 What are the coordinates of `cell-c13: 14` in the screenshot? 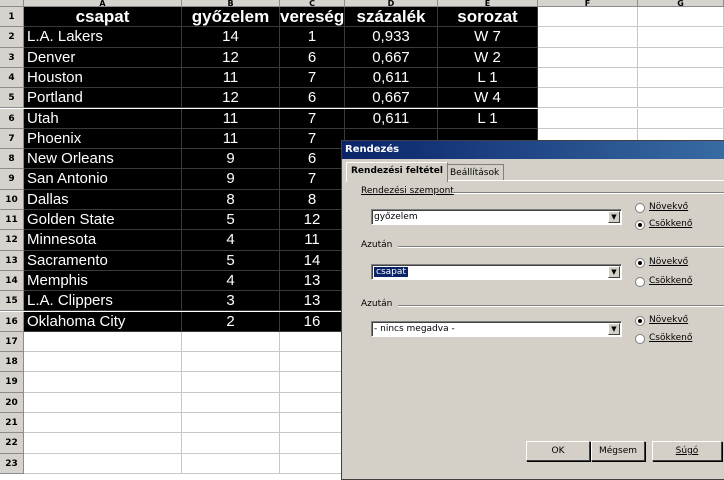 It's located at (312, 260).